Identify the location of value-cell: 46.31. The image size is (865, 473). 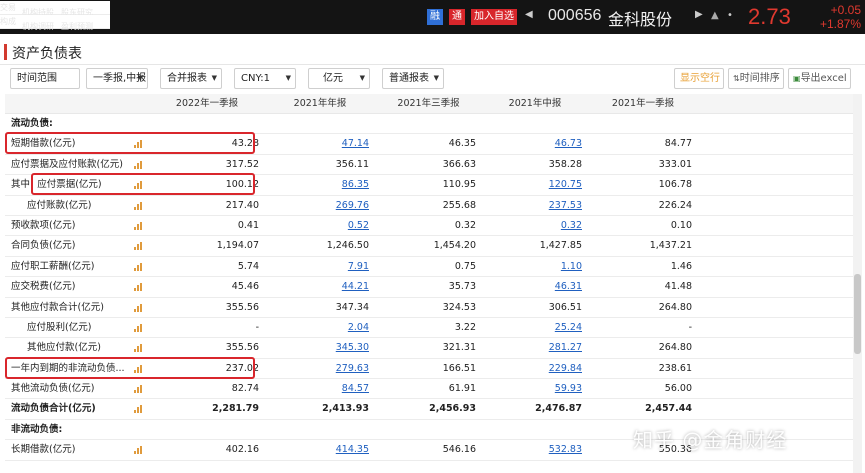
(535, 286).